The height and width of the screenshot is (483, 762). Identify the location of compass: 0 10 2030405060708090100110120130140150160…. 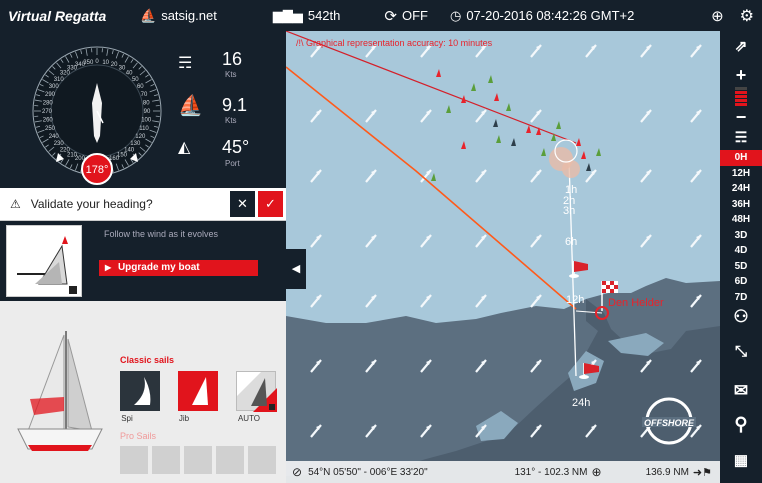
(85, 109).